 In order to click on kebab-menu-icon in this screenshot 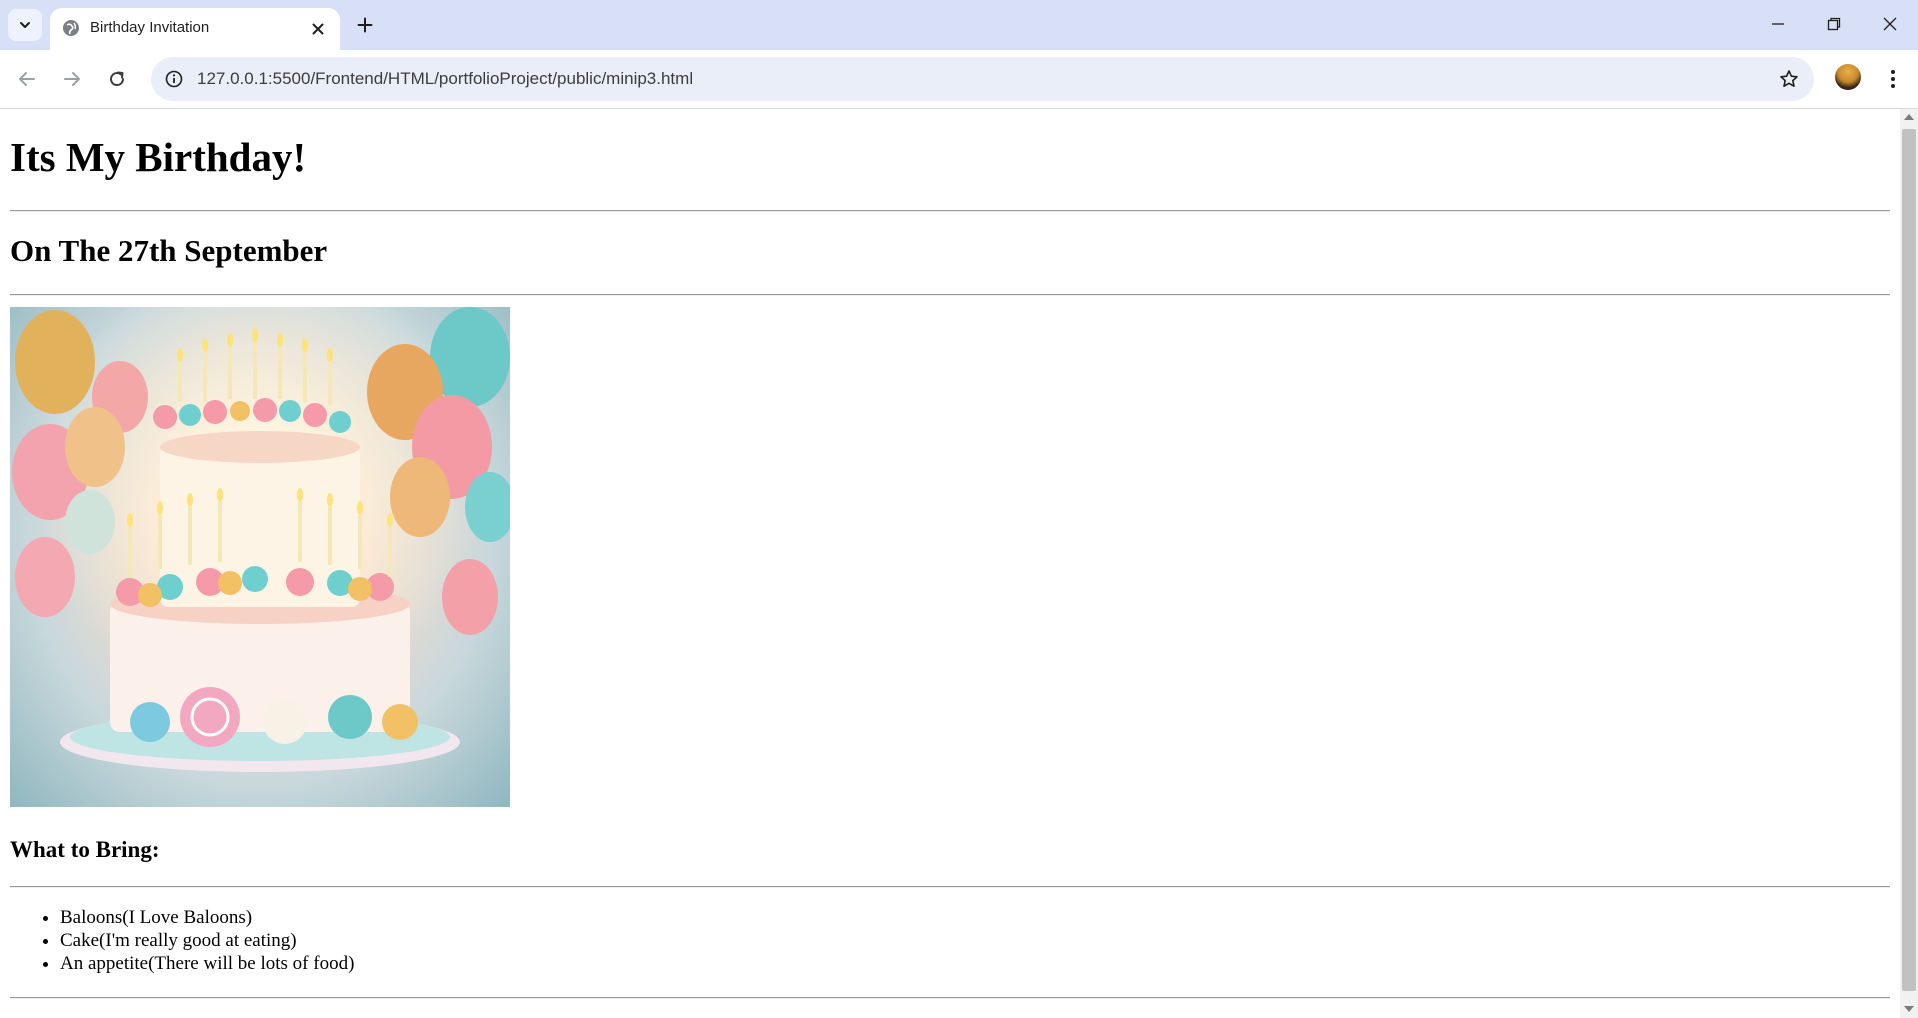, I will do `click(1893, 79)`.